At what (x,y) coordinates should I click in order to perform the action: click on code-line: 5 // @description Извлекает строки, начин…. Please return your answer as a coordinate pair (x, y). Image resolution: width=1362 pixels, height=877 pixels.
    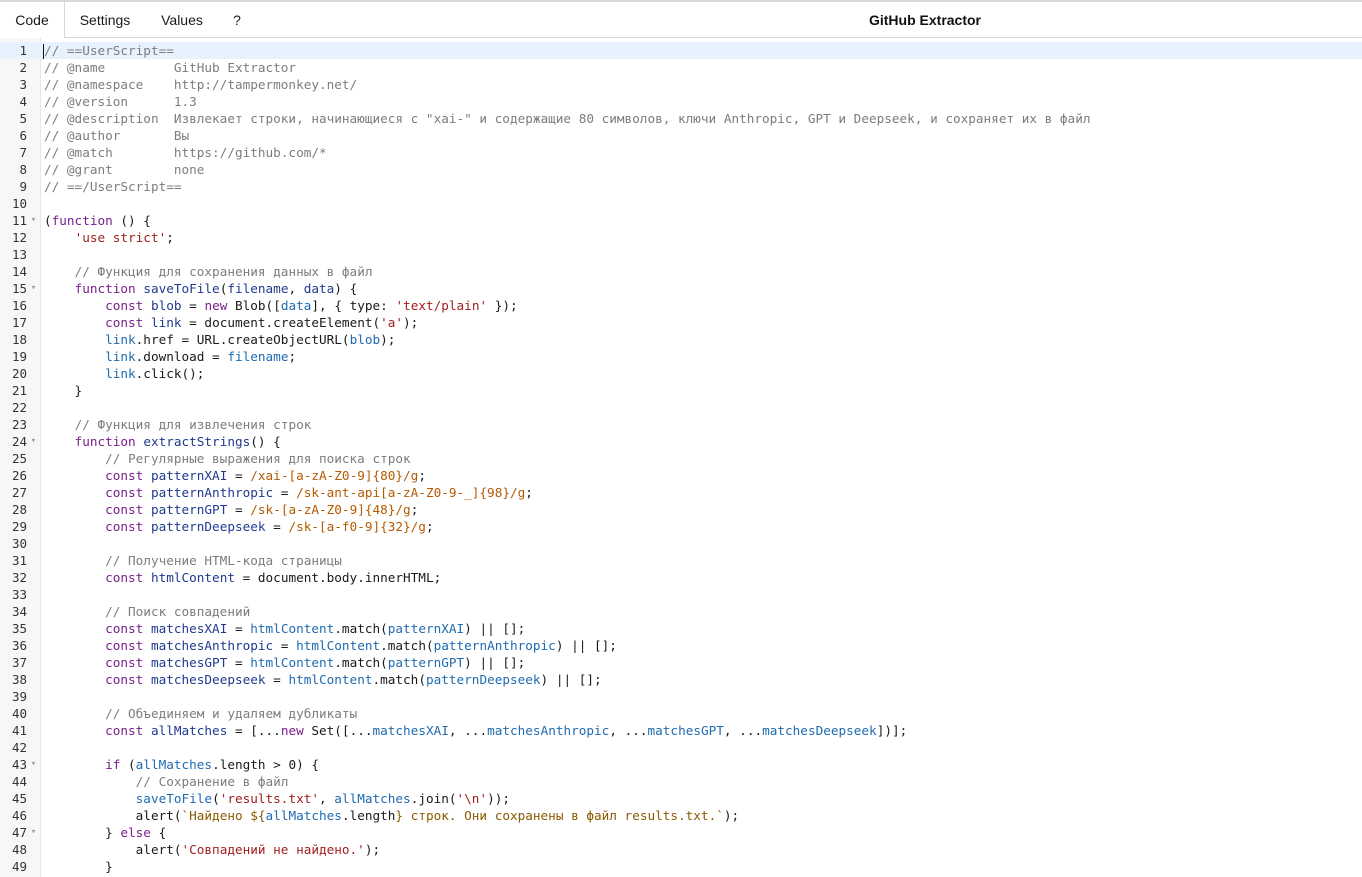
    Looking at the image, I should click on (681, 118).